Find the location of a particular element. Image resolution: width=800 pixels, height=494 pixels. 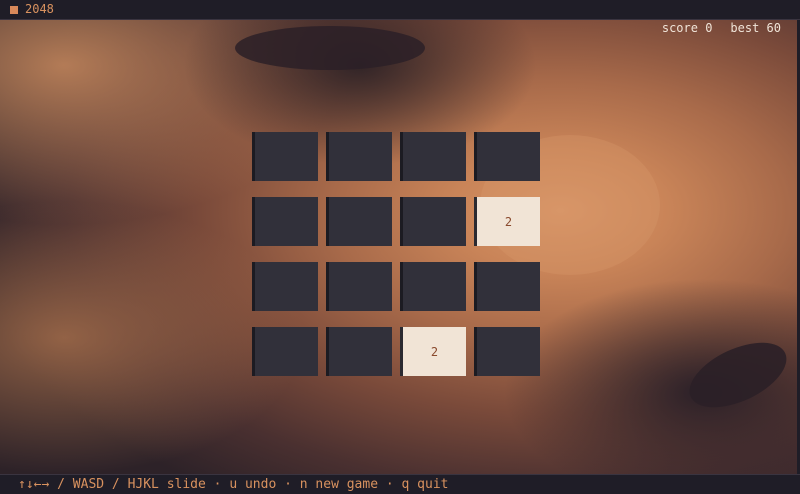

title-bar: 2048 score 0 best 60 is located at coordinates (400, 17).